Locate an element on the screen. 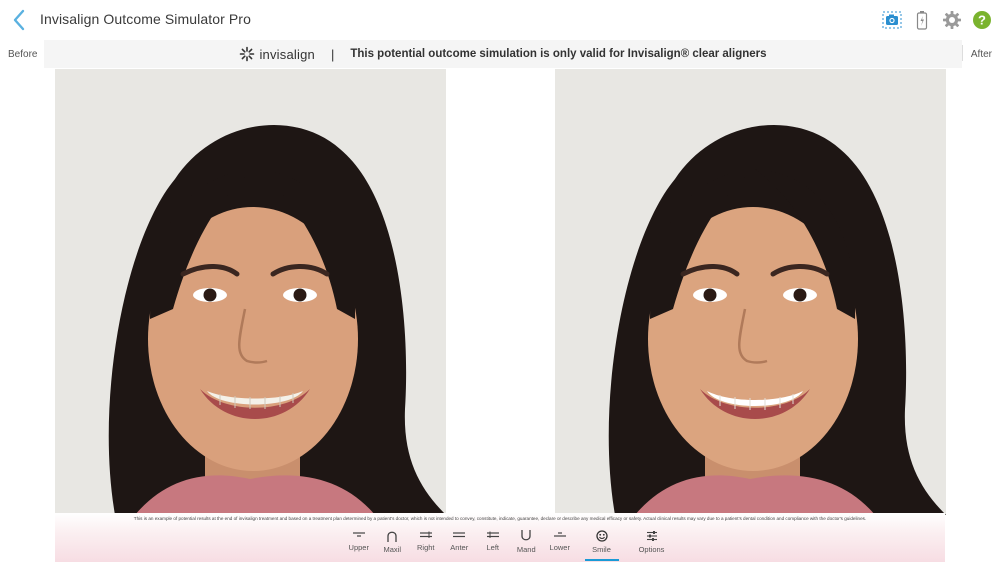 This screenshot has width=1000, height=562. tool-left: Left is located at coordinates (493, 544).